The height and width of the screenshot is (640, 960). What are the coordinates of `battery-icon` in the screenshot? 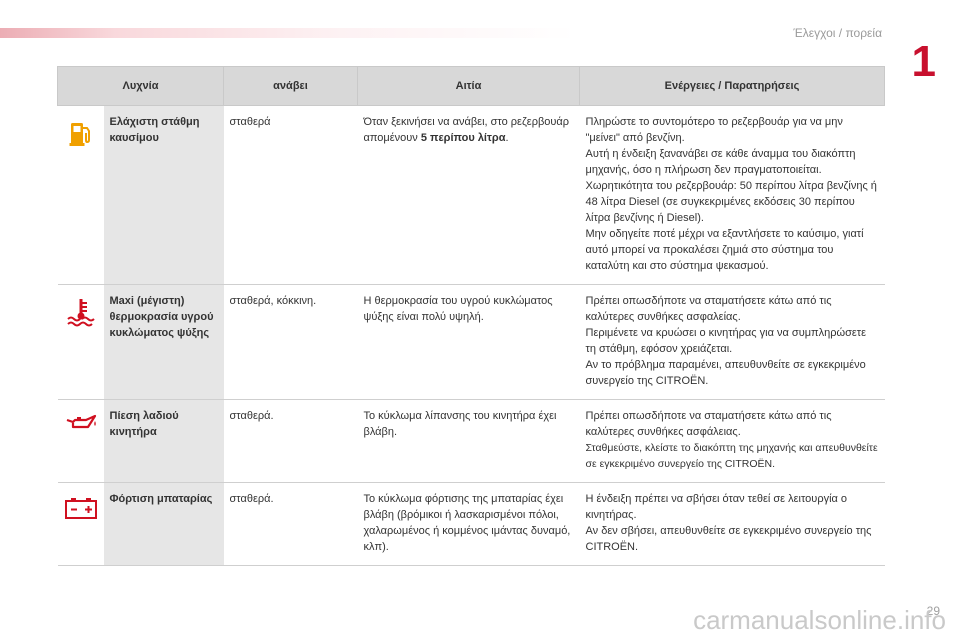 It's located at (81, 508).